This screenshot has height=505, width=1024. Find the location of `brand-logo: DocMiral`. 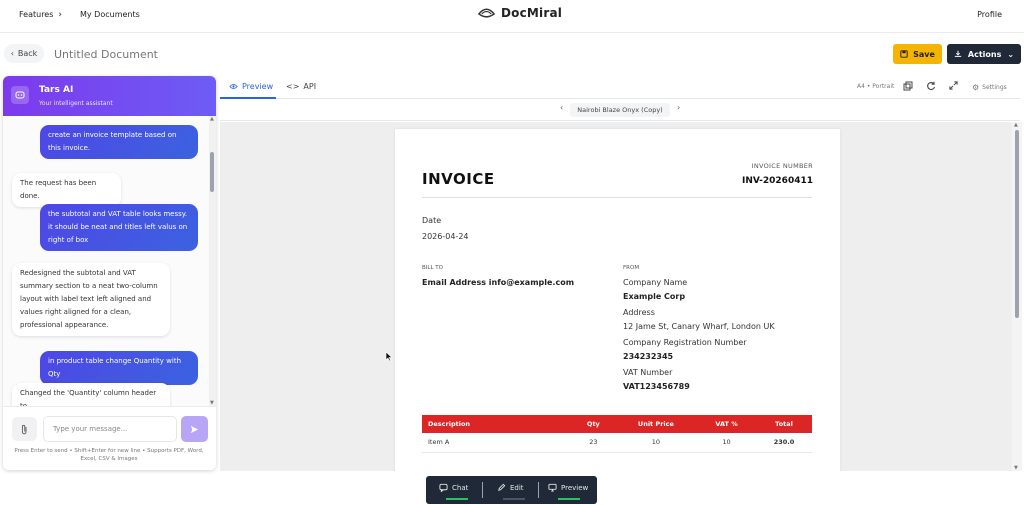

brand-logo: DocMiral is located at coordinates (519, 13).